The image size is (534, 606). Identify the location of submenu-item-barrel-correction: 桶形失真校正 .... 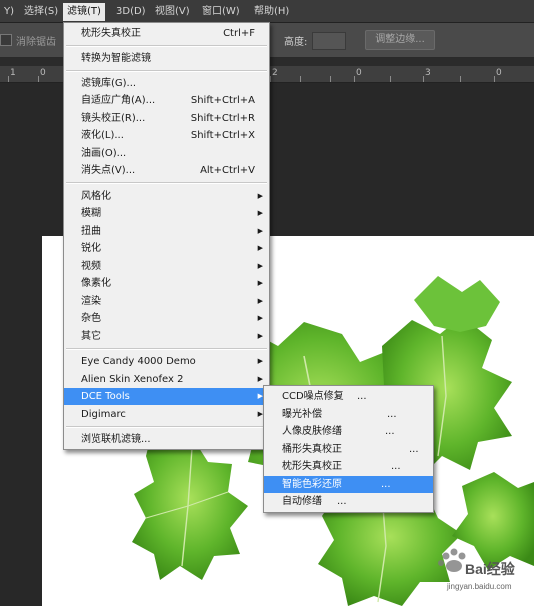
(348, 449).